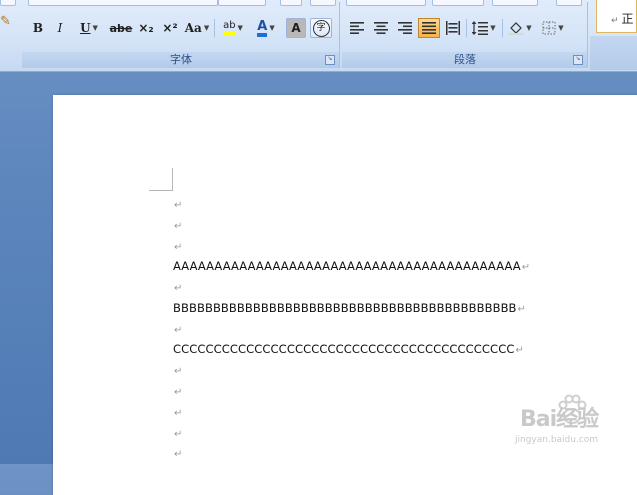 Image resolution: width=637 pixels, height=495 pixels. What do you see at coordinates (386, 3) in the screenshot?
I see `list-buttons-strip` at bounding box center [386, 3].